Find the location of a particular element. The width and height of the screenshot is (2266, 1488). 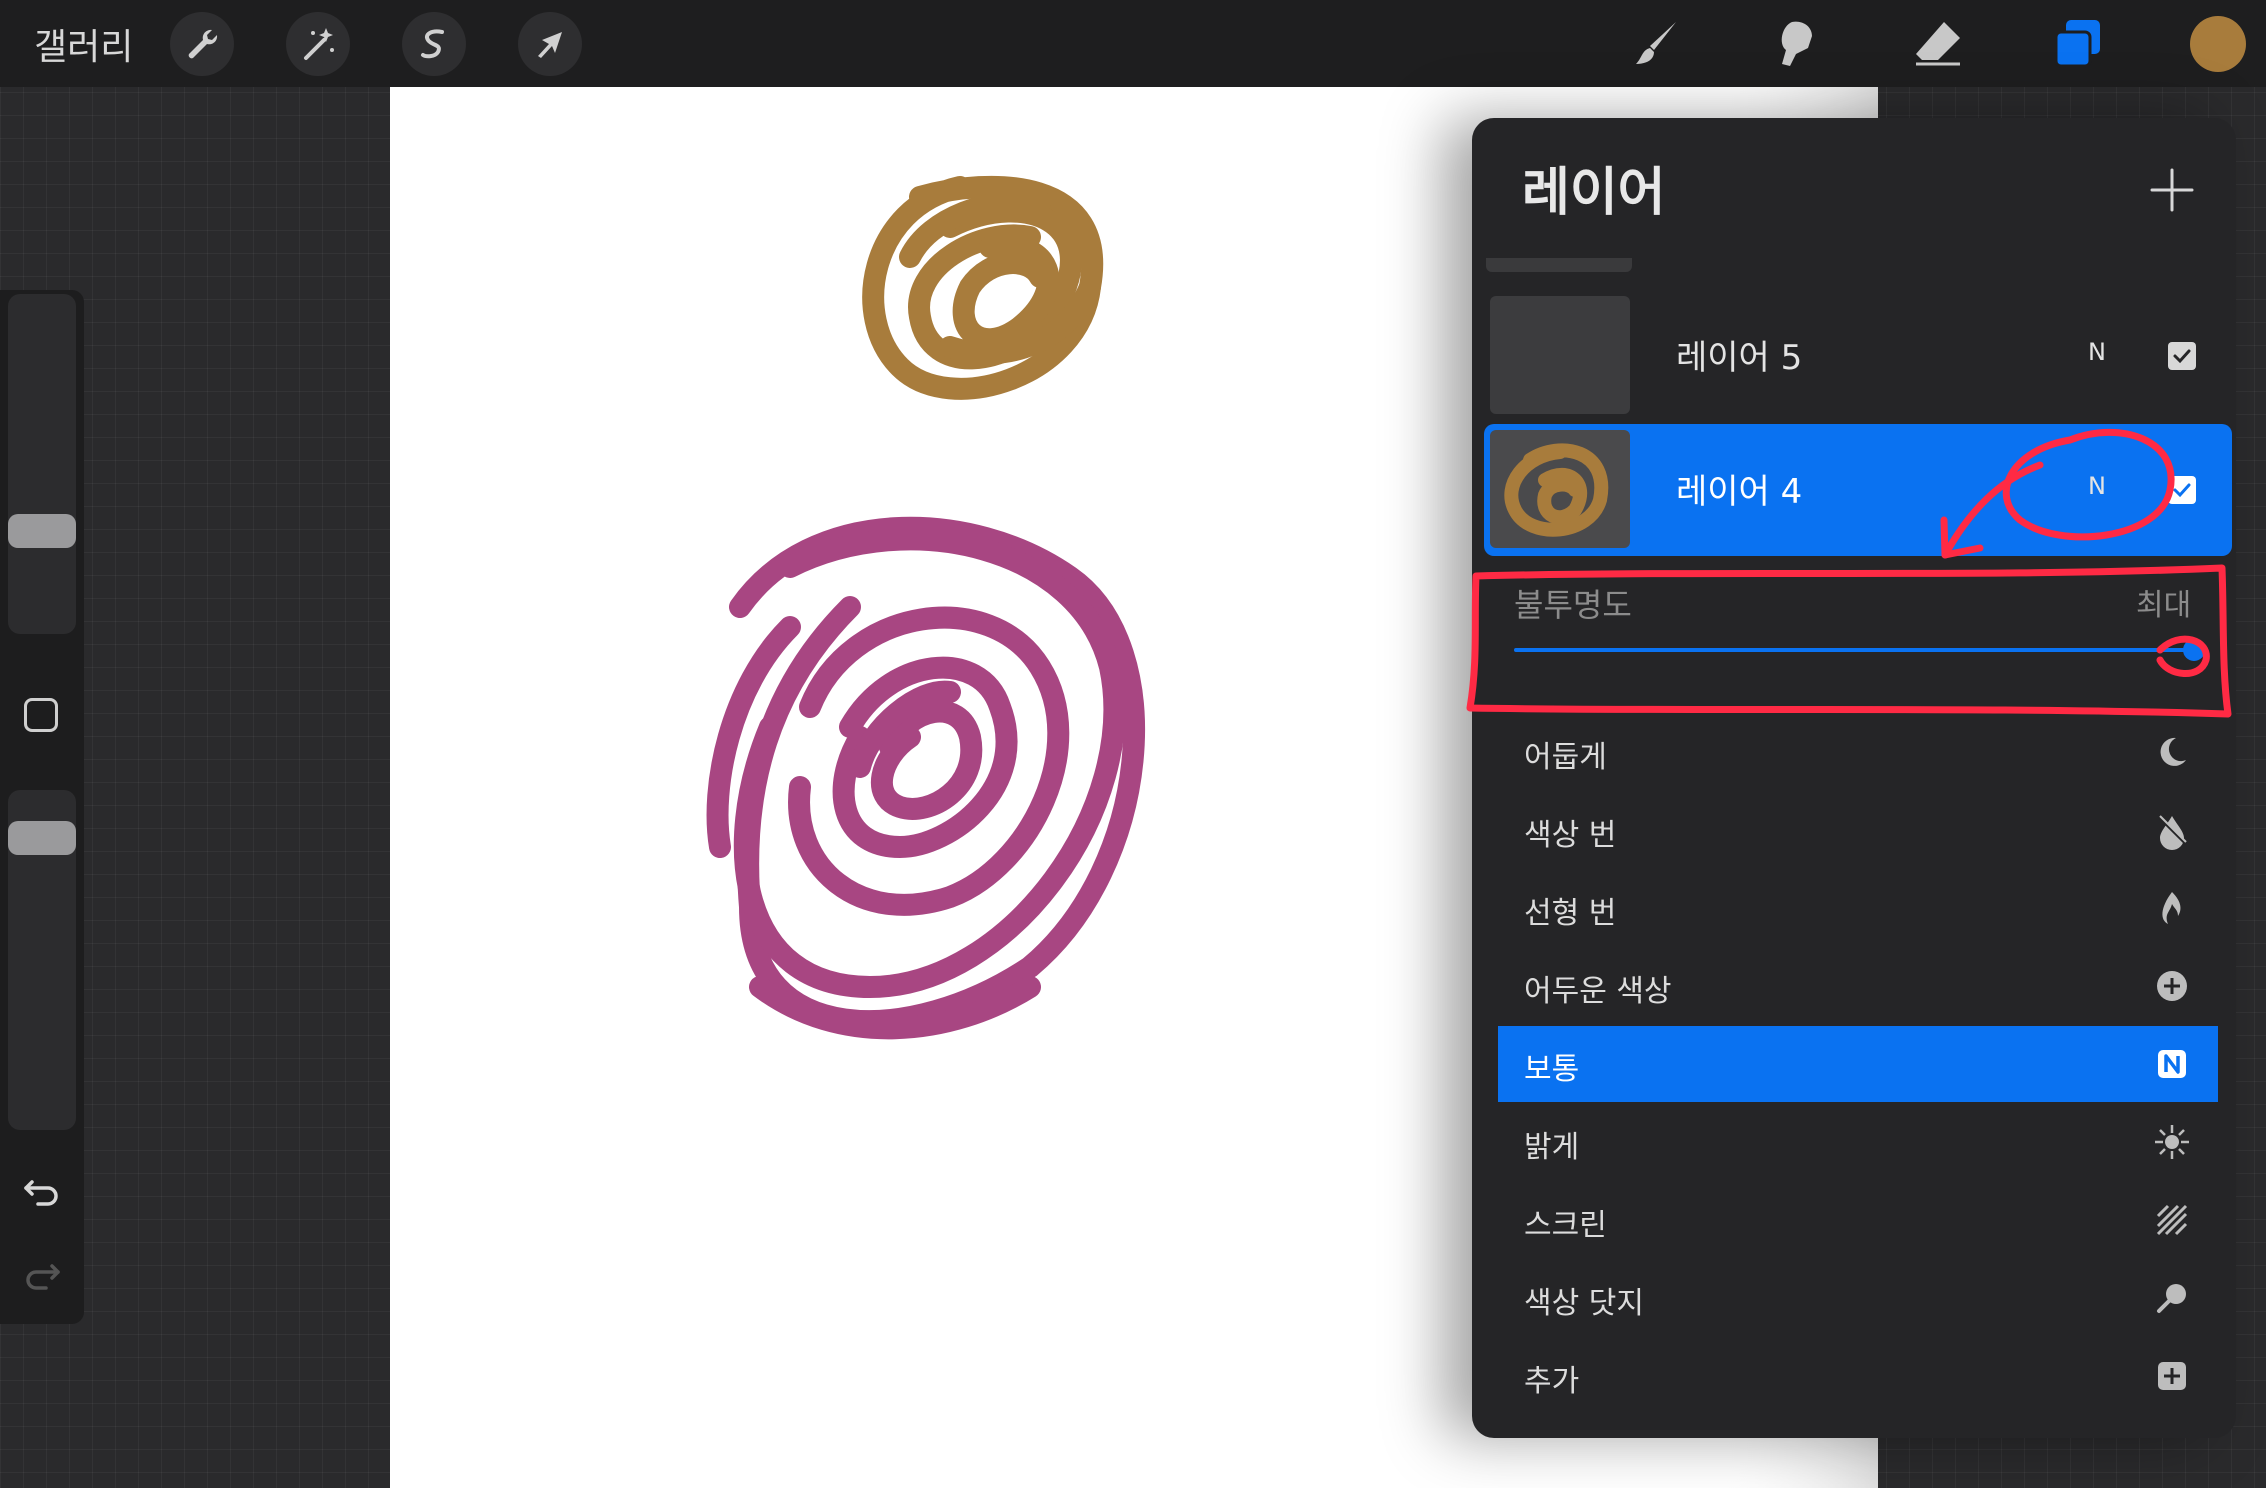

blend-mode-label: 보통 is located at coordinates (1552, 1069).